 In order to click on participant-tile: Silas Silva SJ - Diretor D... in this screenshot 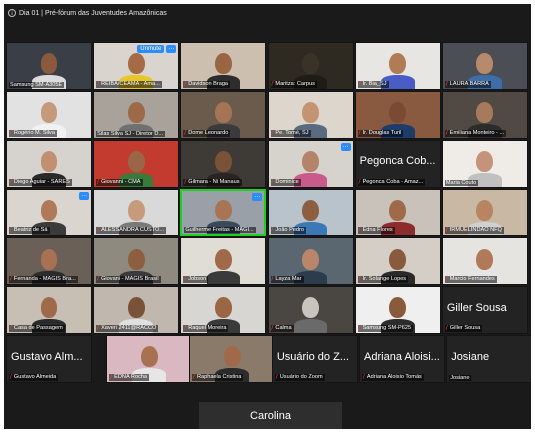, I will do `click(136, 114)`.